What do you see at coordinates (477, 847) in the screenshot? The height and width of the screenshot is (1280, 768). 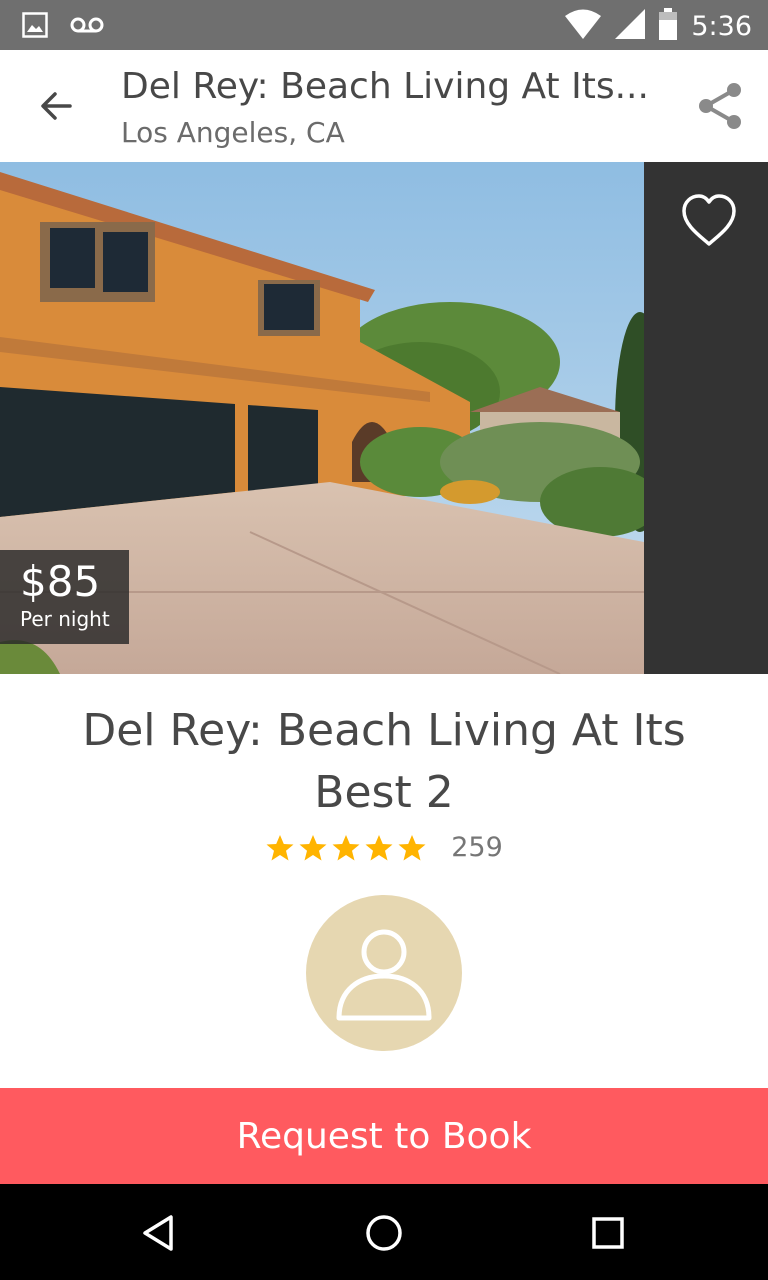 I see `review-count: 259` at bounding box center [477, 847].